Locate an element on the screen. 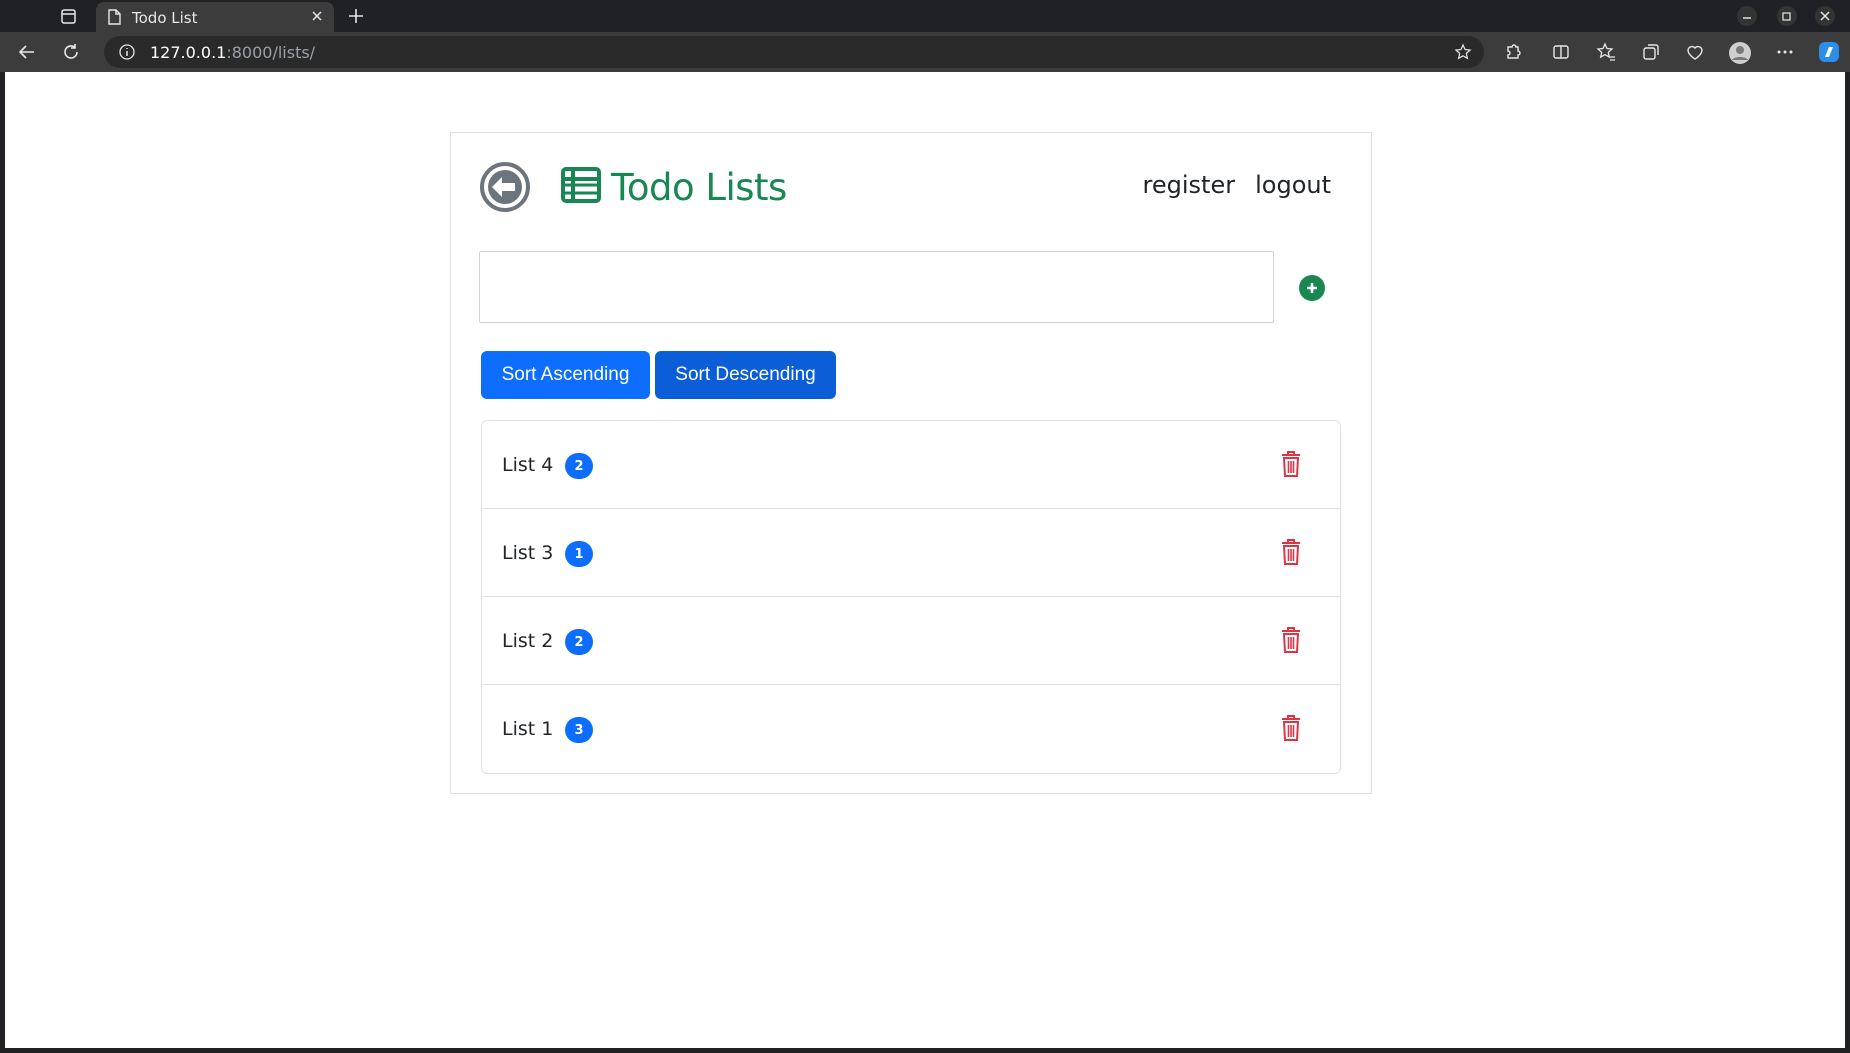 Image resolution: width=1850 pixels, height=1053 pixels. favorites-icon is located at coordinates (1606, 54).